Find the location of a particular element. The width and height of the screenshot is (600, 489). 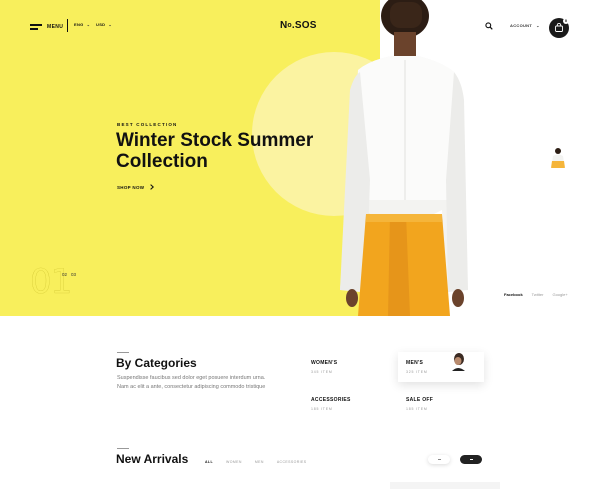

next-slide-thumbnail is located at coordinates (558, 157).